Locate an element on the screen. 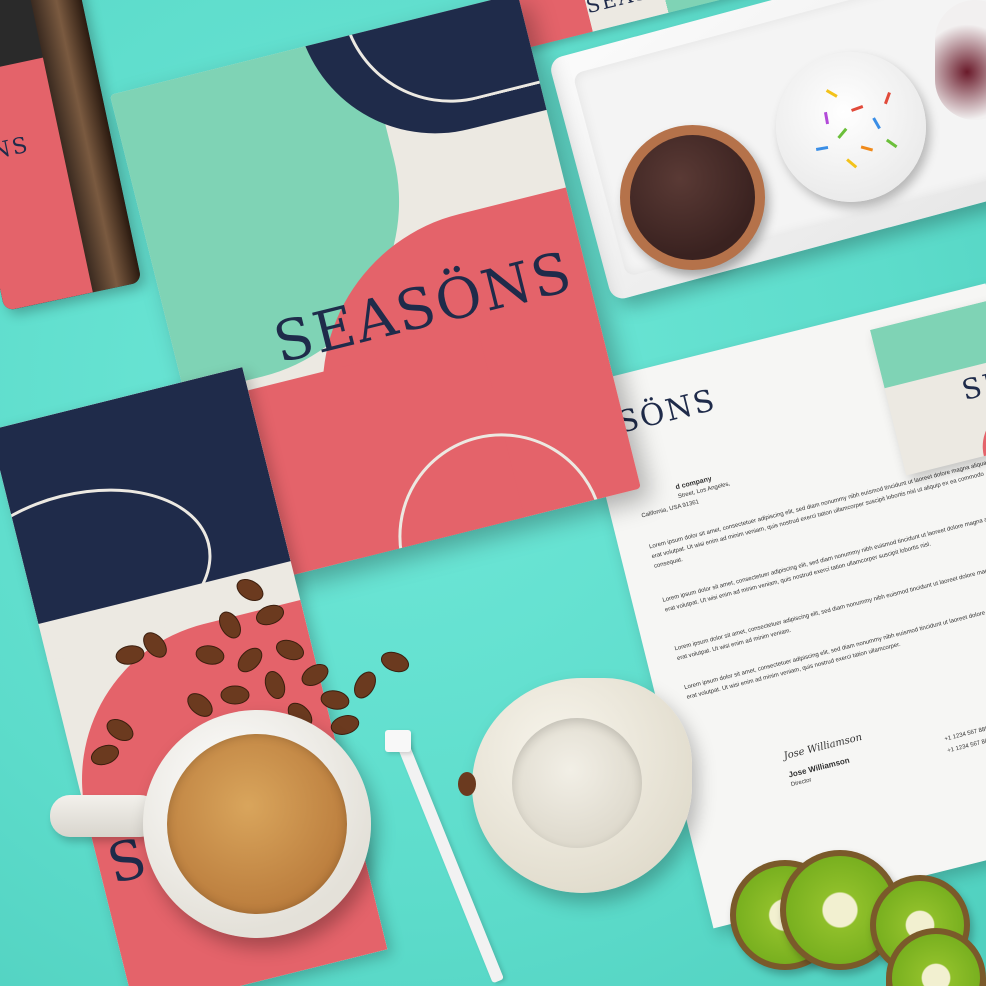 The width and height of the screenshot is (986, 986). letterhead-signature: Jose Williamson is located at coordinates (823, 747).